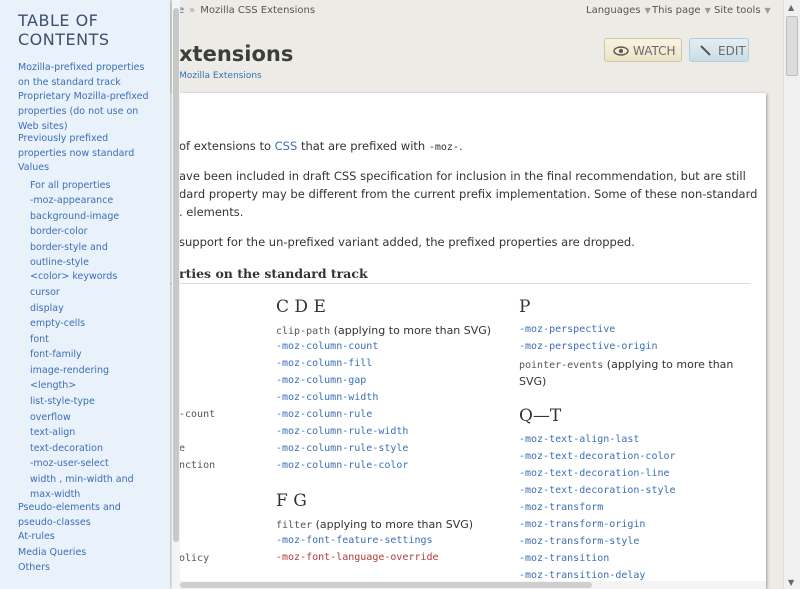  I want to click on languages-menu: Languages ▼, so click(618, 10).